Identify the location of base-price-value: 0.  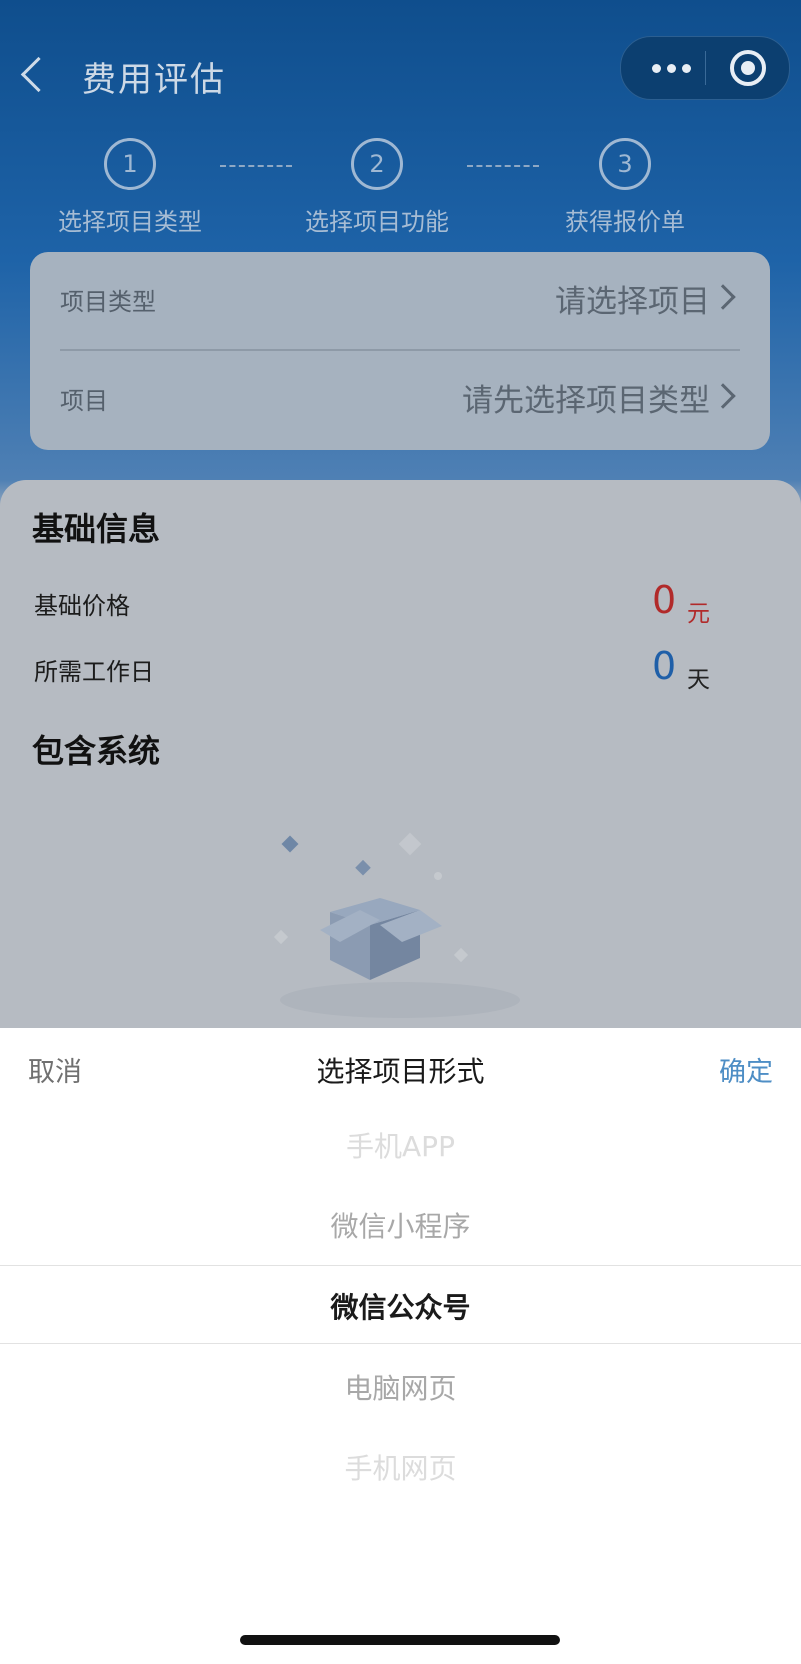
(664, 600).